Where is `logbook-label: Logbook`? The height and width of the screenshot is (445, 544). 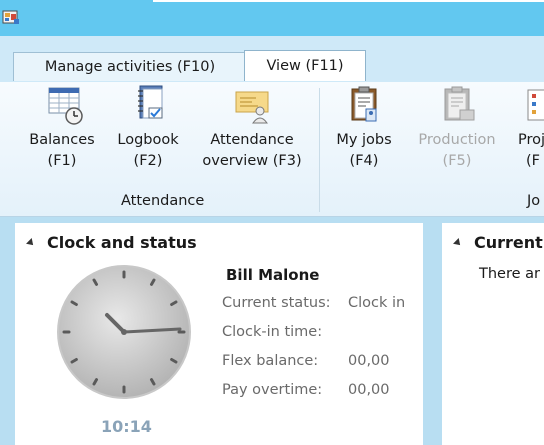 logbook-label: Logbook is located at coordinates (148, 140).